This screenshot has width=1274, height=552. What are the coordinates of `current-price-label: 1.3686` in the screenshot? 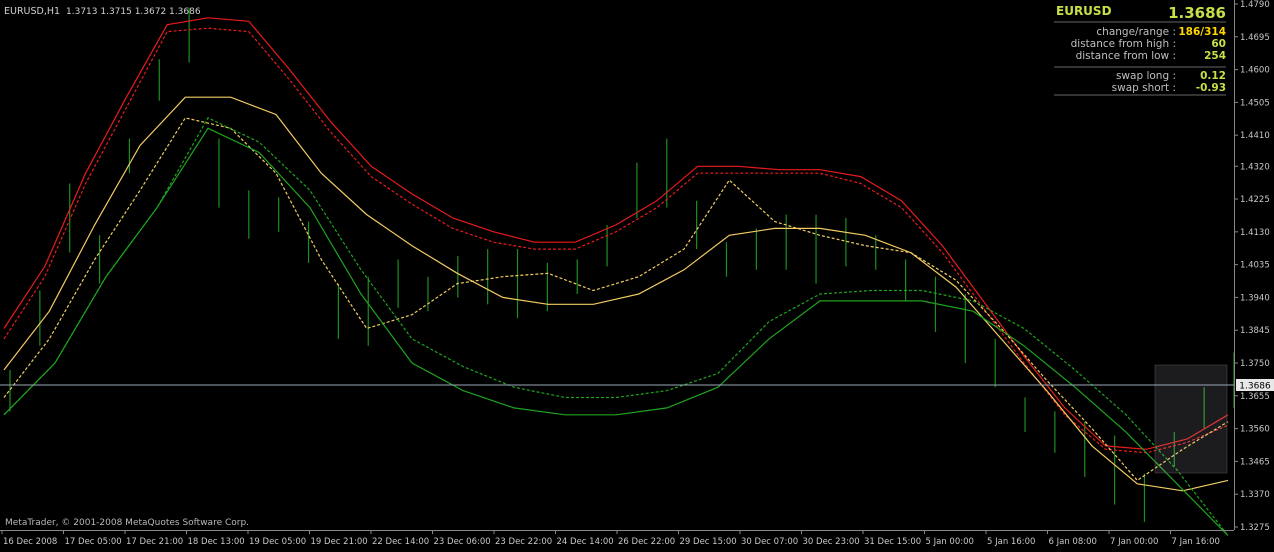 It's located at (1255, 387).